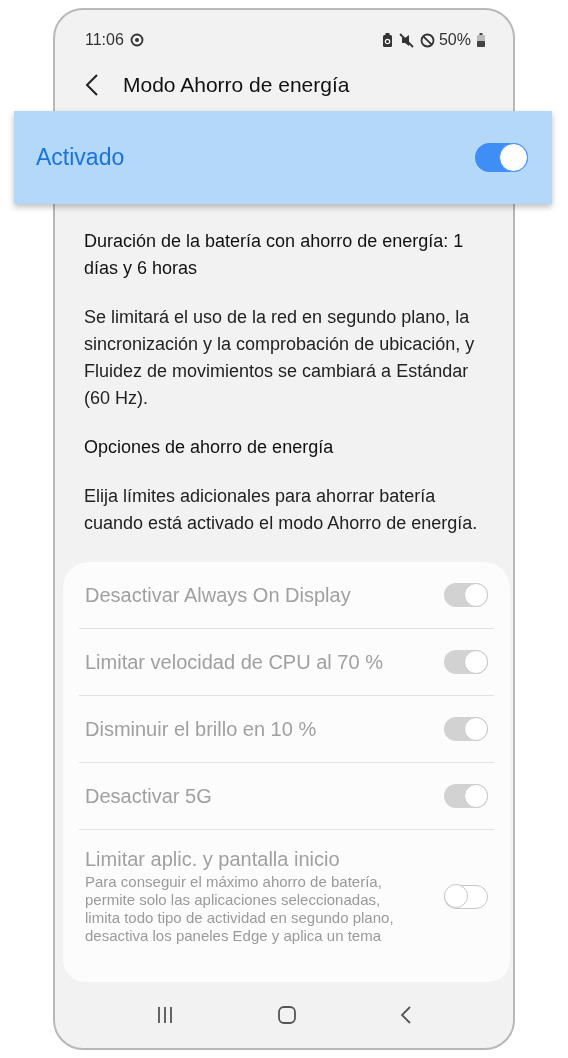 This screenshot has height=1058, width=568. I want to click on home-icon, so click(287, 1015).